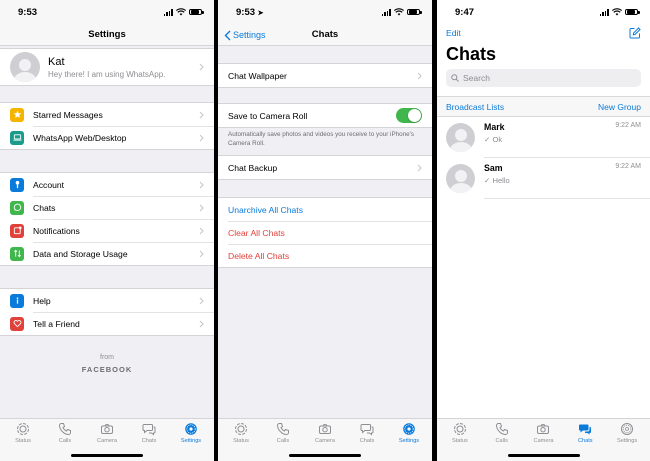 The width and height of the screenshot is (650, 461). I want to click on profile-name: Kat, so click(56, 61).